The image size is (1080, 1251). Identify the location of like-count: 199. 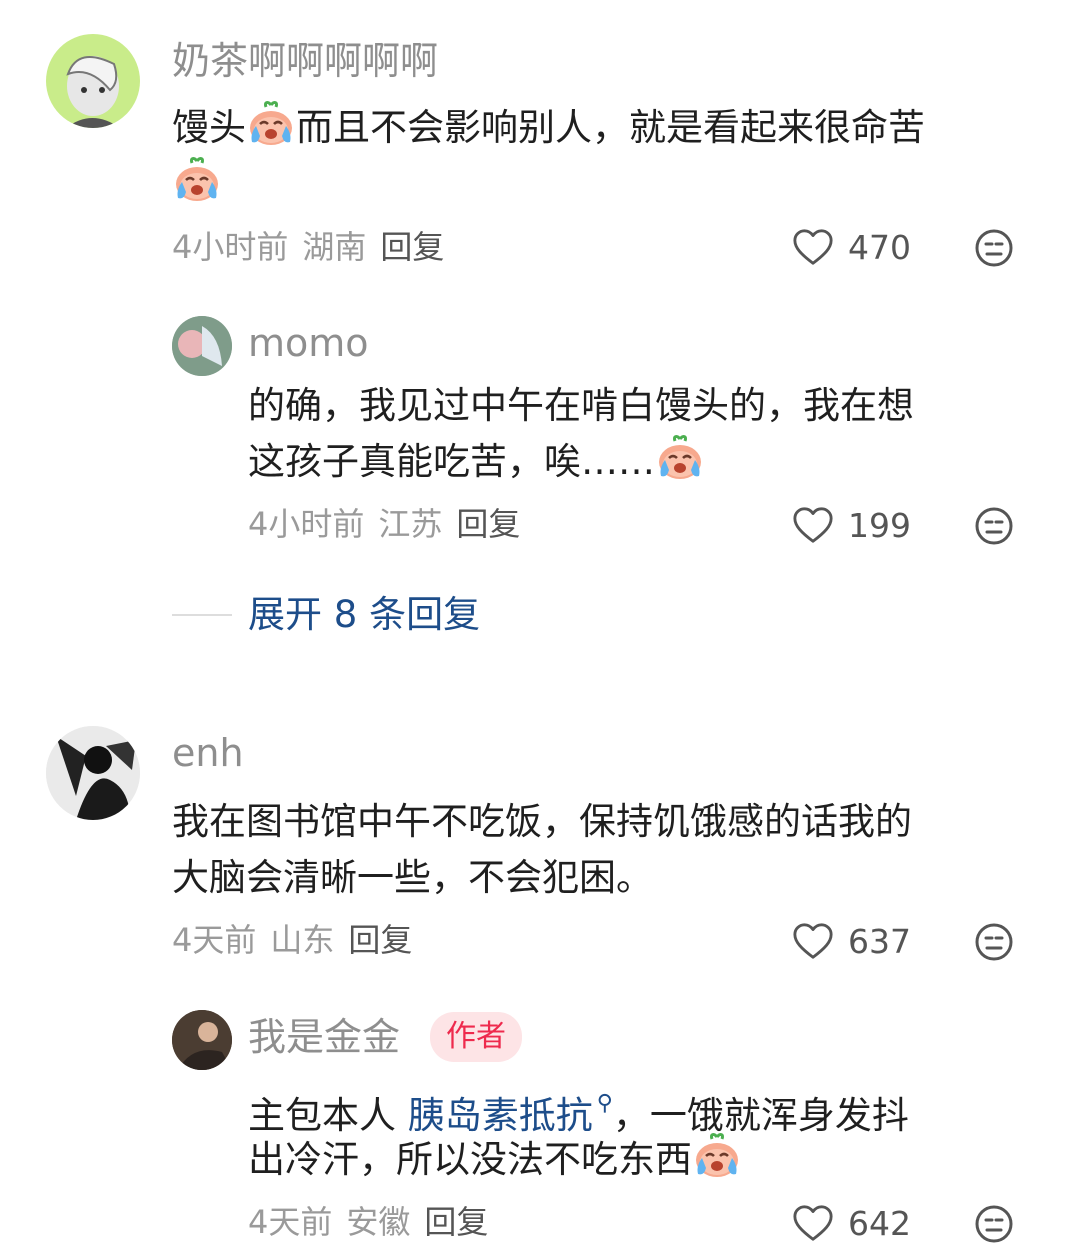
(879, 525).